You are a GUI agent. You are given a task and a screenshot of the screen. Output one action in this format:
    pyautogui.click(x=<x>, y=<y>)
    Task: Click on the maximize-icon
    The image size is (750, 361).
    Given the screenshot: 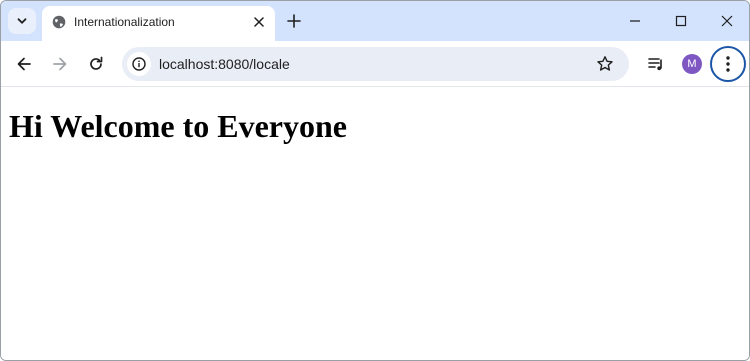 What is the action you would take?
    pyautogui.click(x=681, y=21)
    